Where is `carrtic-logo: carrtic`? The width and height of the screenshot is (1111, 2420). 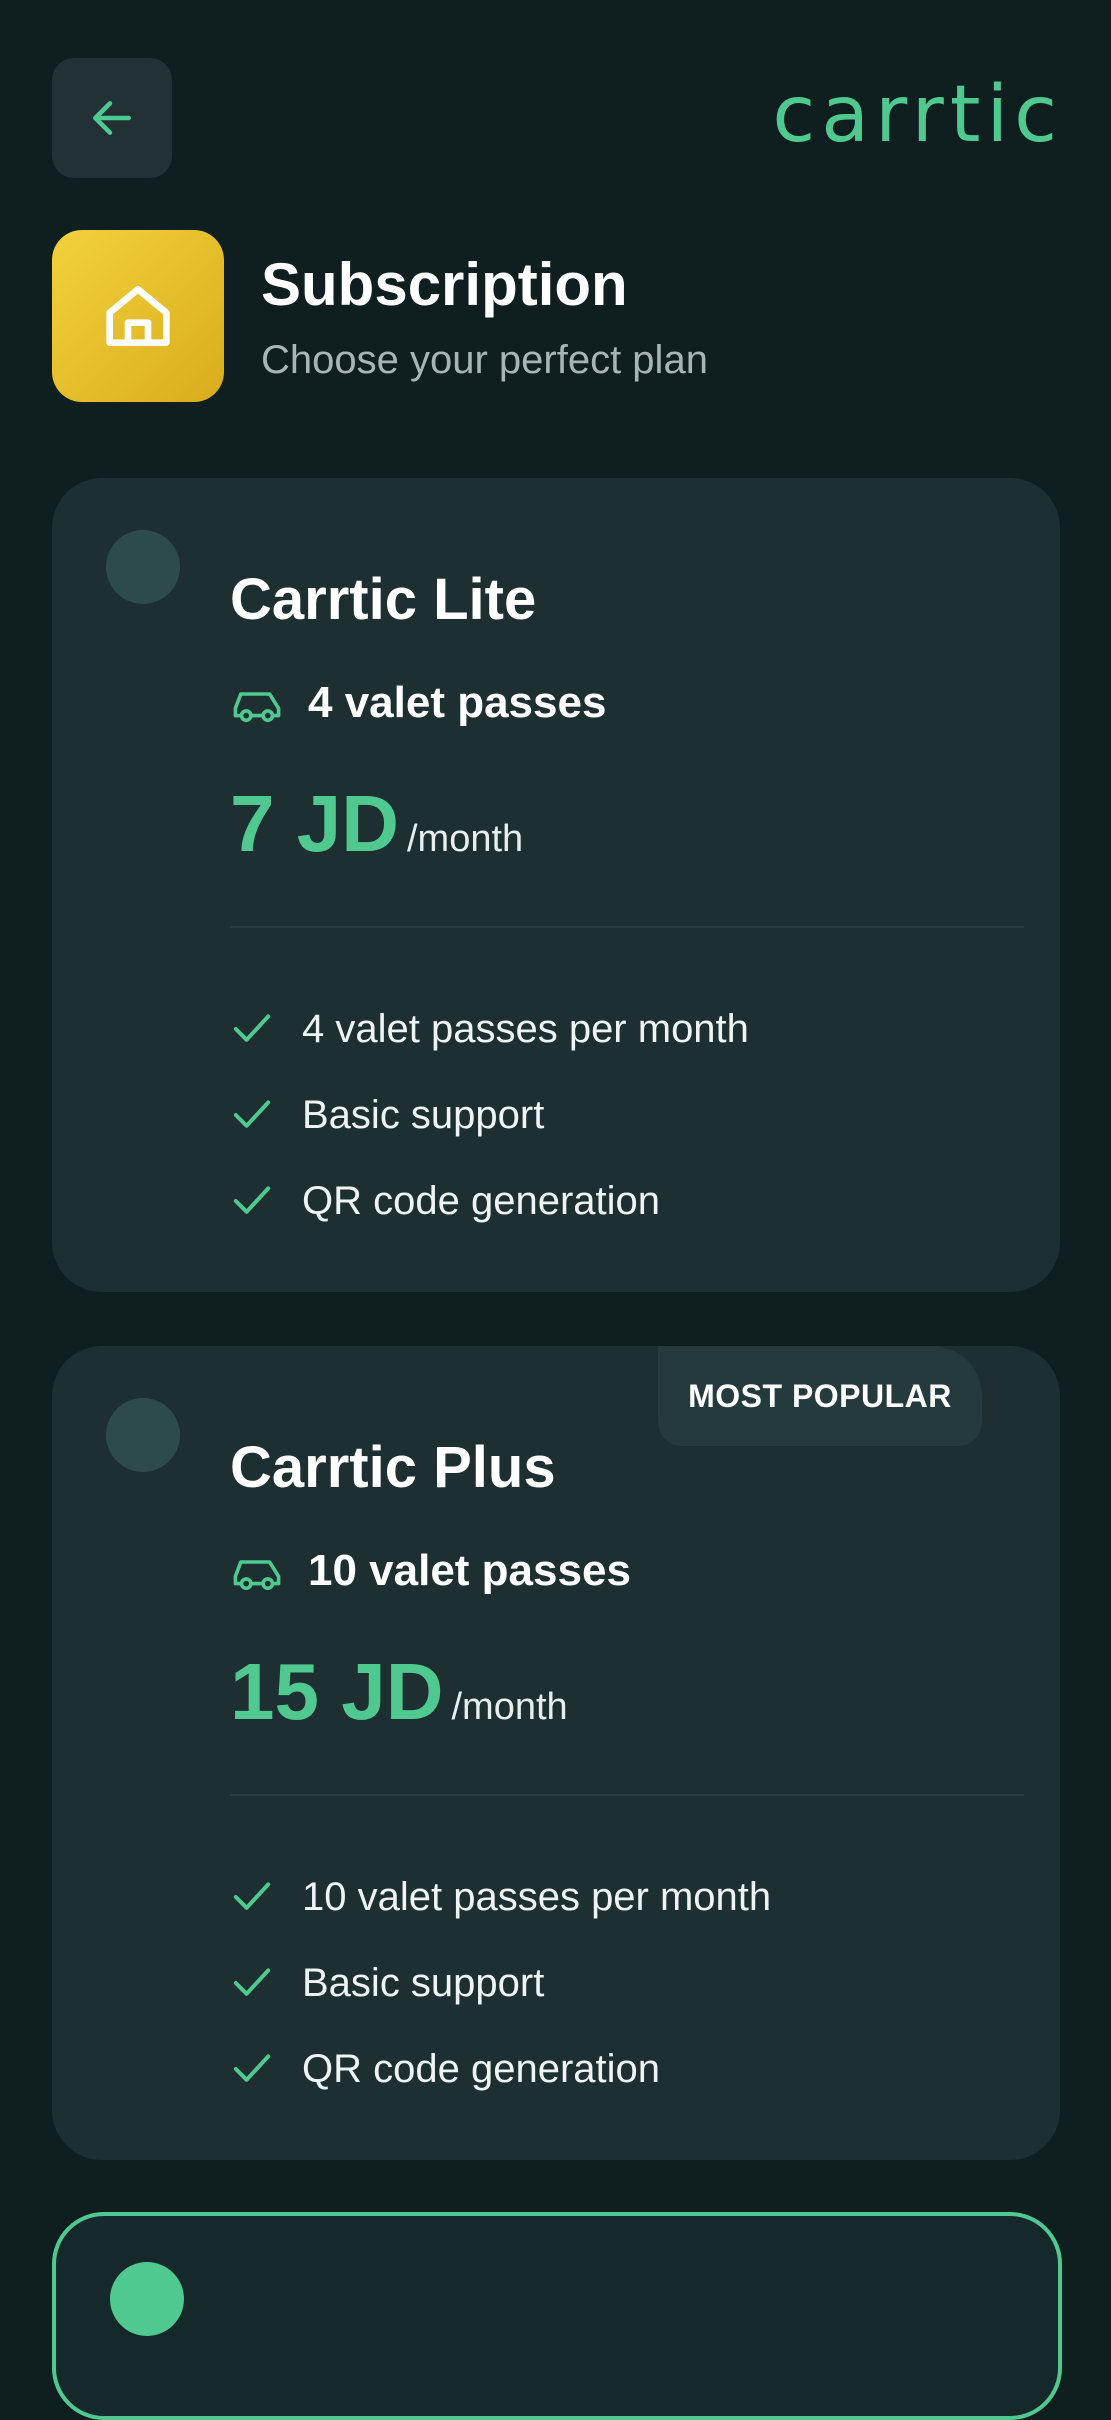 carrtic-logo: carrtic is located at coordinates (917, 115).